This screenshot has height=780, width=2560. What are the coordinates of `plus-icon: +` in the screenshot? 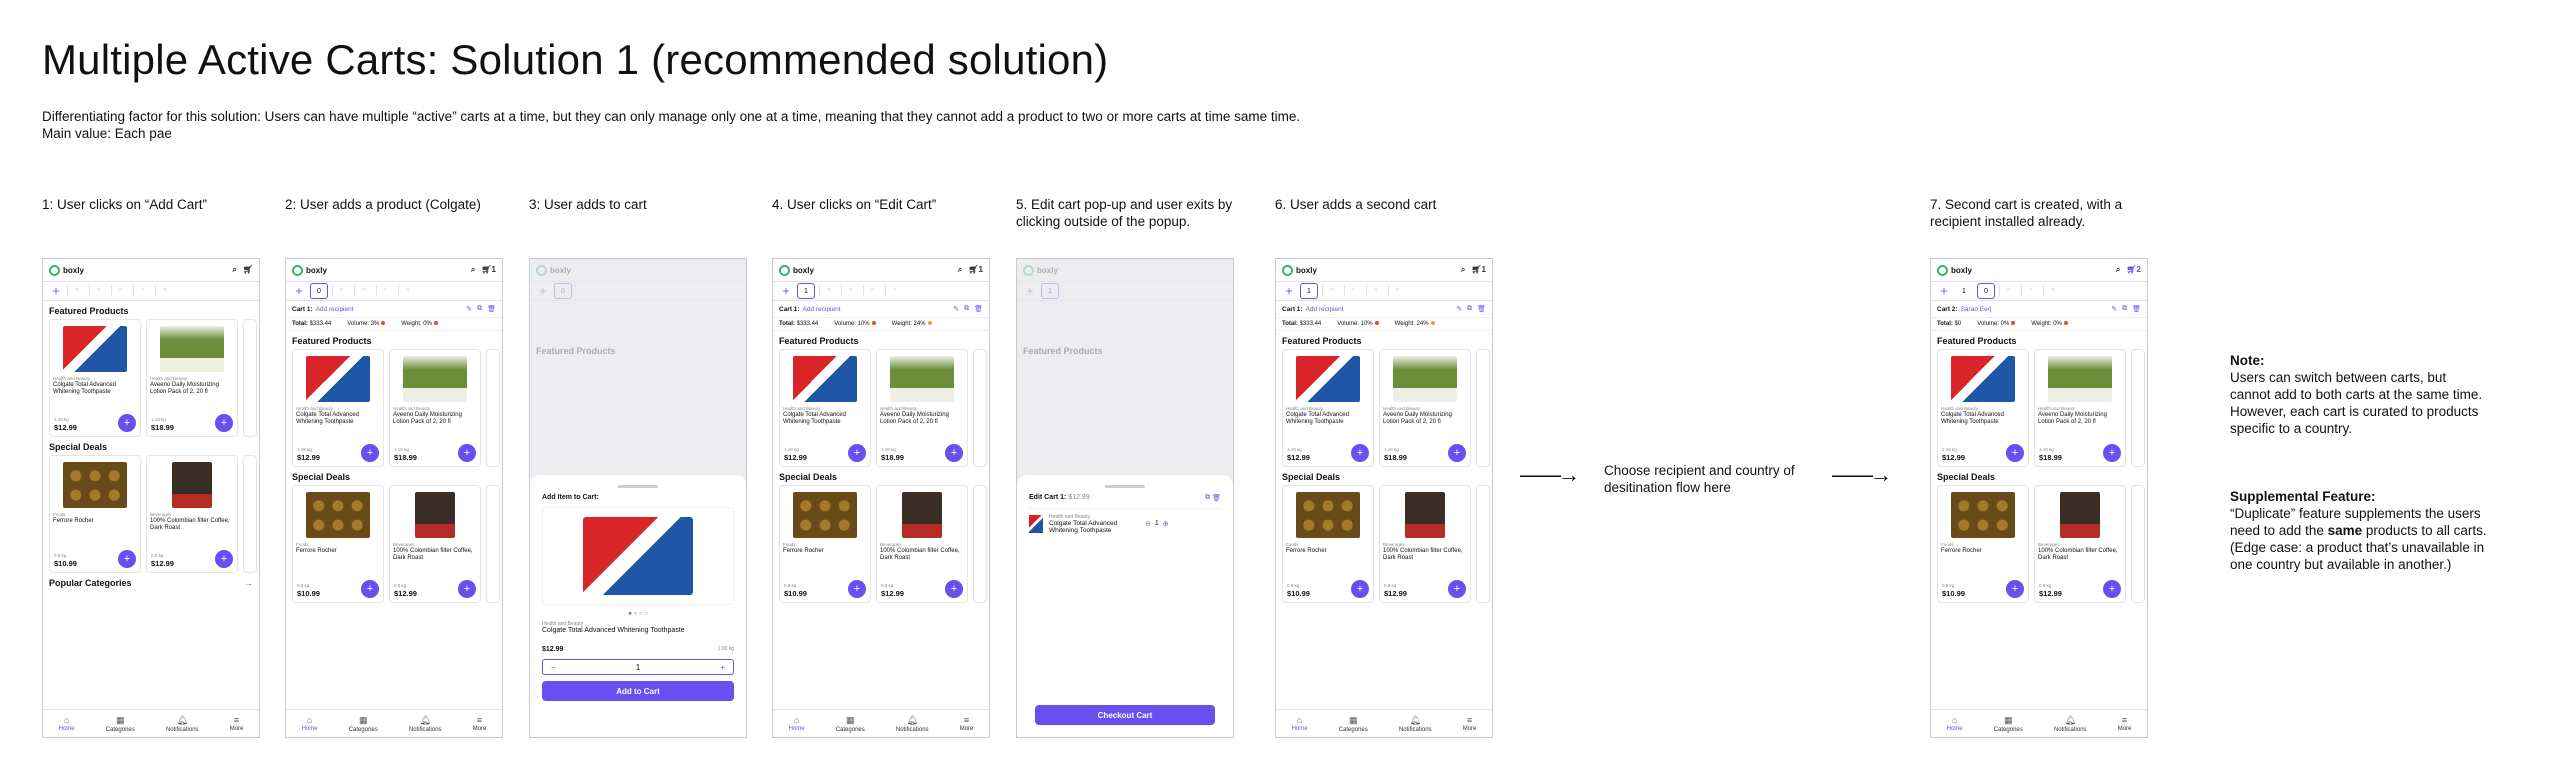 It's located at (722, 667).